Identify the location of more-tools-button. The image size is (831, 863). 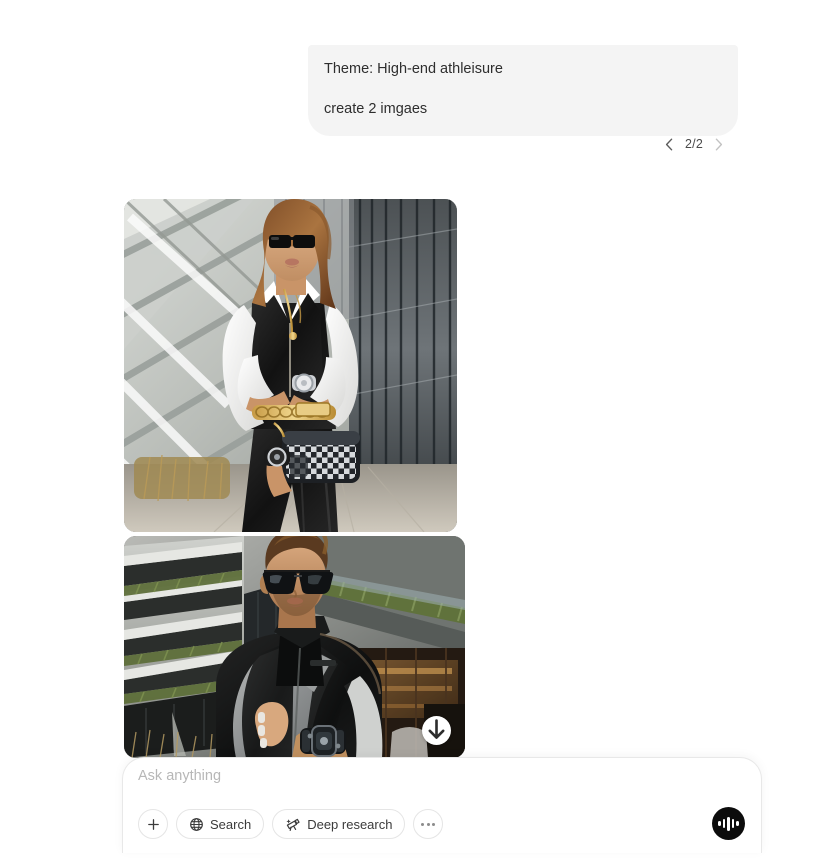
(428, 824).